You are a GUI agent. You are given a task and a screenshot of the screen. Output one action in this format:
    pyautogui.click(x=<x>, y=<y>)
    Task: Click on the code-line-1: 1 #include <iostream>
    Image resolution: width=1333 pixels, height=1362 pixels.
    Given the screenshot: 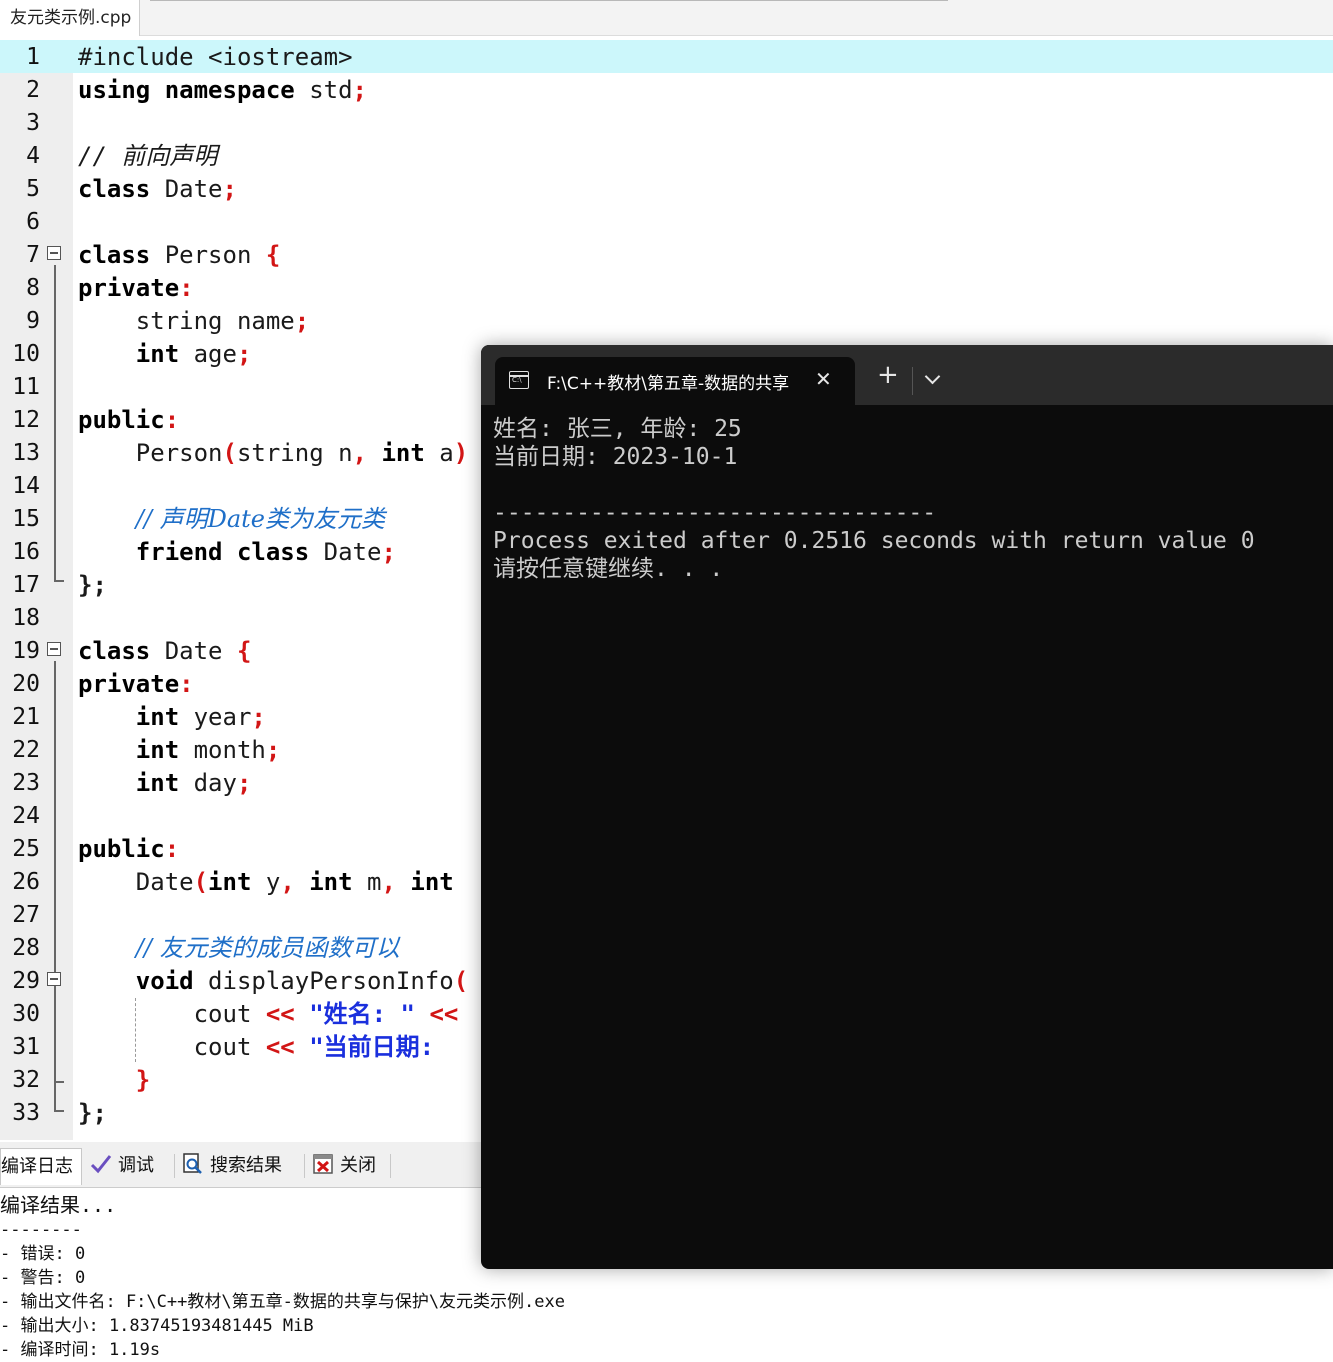 What is the action you would take?
    pyautogui.click(x=666, y=56)
    